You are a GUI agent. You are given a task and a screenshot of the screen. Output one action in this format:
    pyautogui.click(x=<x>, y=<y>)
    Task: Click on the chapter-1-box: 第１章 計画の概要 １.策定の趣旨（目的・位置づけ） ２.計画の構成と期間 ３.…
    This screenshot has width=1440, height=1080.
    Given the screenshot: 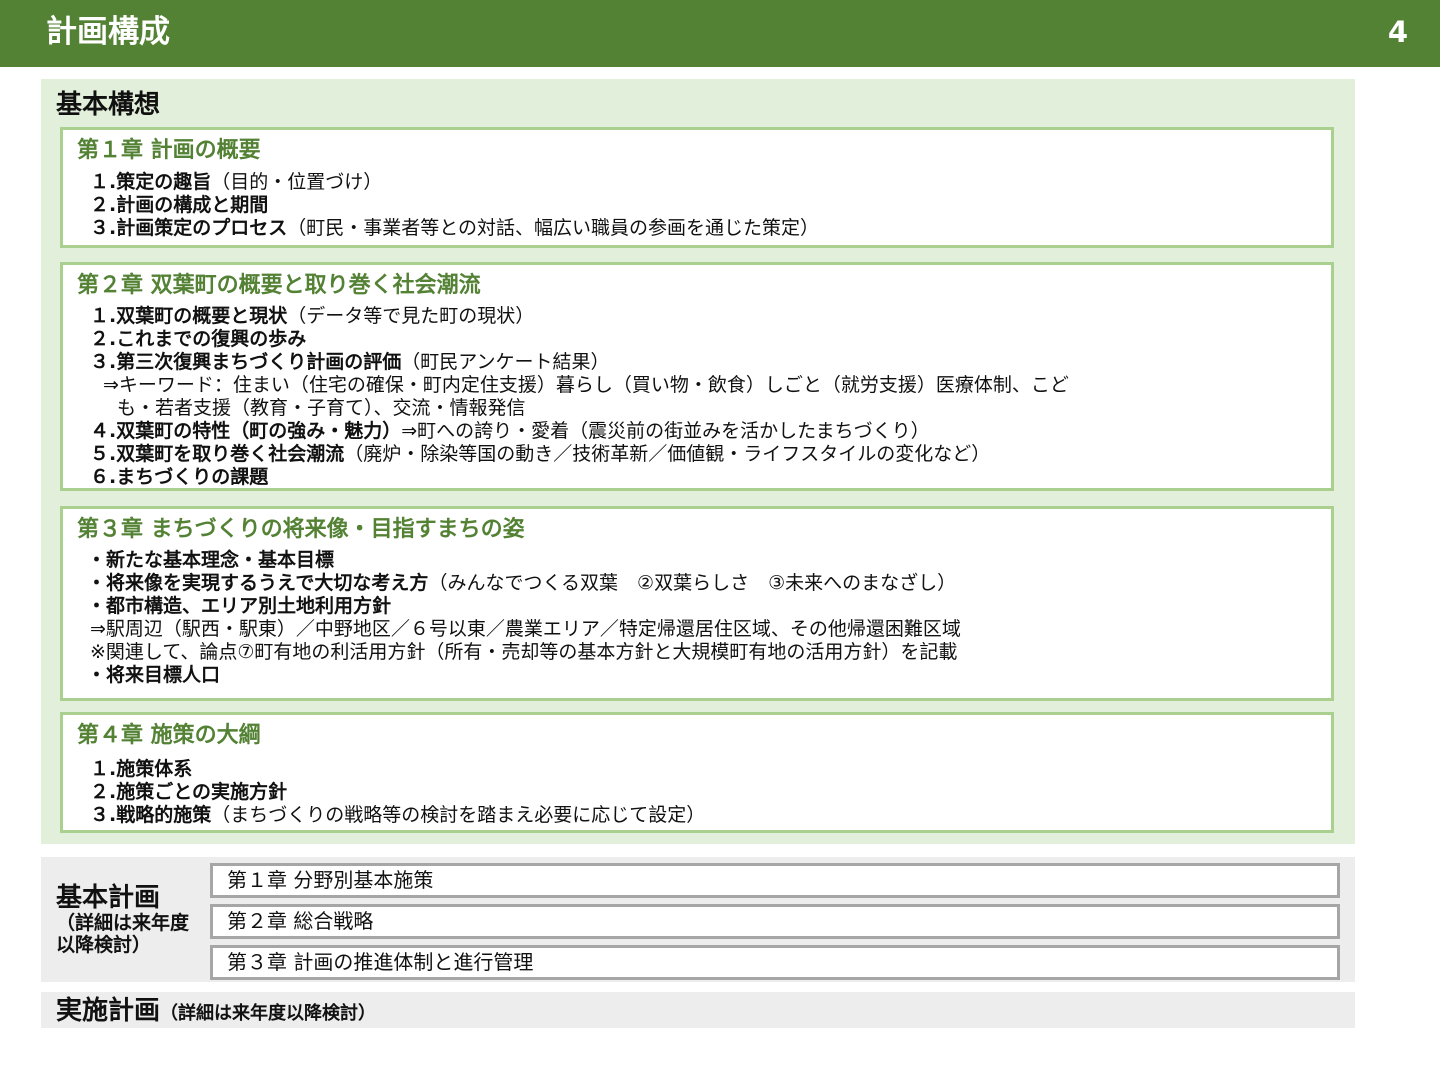 What is the action you would take?
    pyautogui.click(x=697, y=187)
    